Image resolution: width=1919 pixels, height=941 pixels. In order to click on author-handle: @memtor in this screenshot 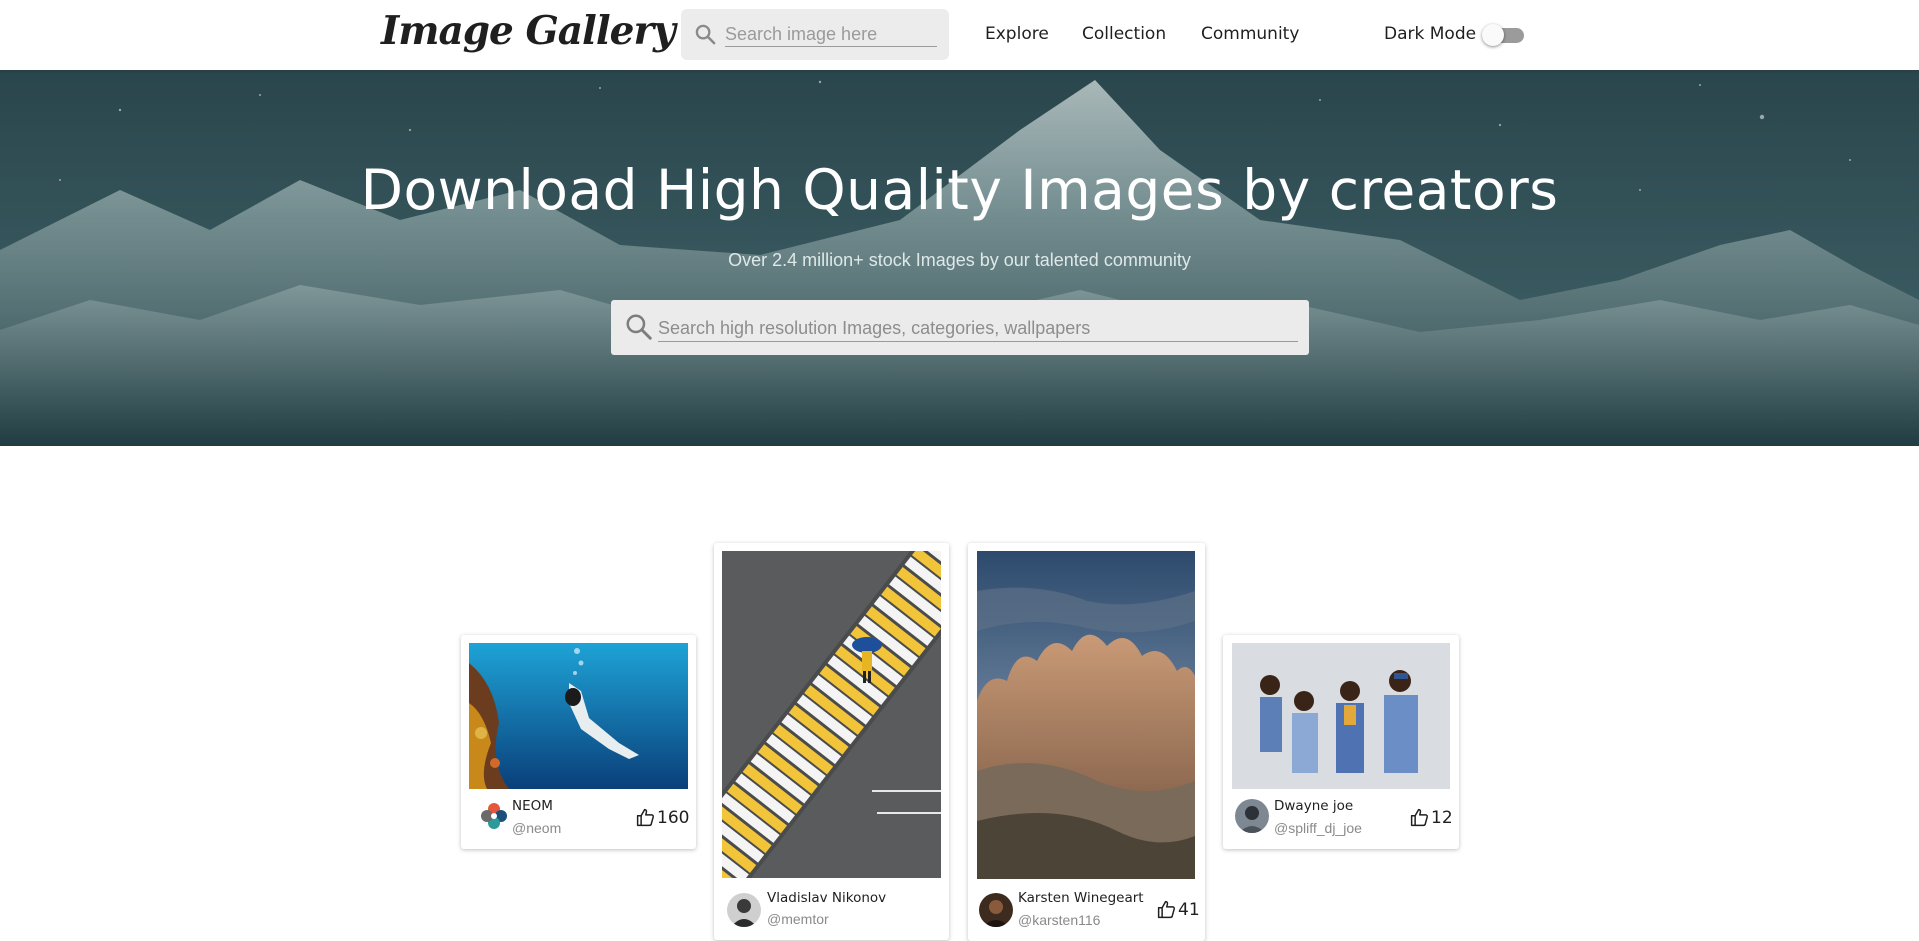, I will do `click(798, 919)`.